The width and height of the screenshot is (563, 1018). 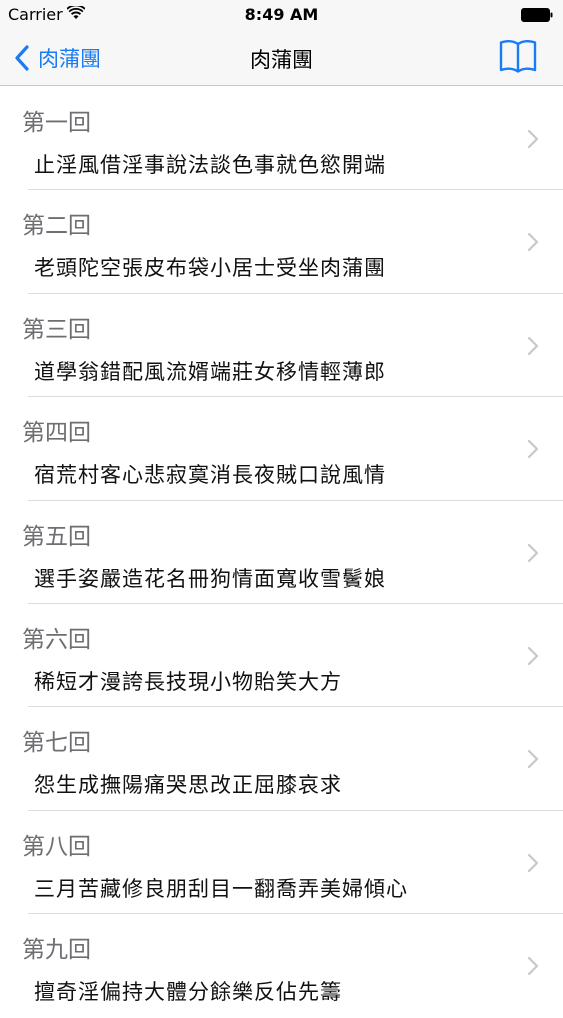 What do you see at coordinates (281, 242) in the screenshot?
I see `list-item: 第二回 老頭陀空張皮布袋小居士受坐肉蒲團` at bounding box center [281, 242].